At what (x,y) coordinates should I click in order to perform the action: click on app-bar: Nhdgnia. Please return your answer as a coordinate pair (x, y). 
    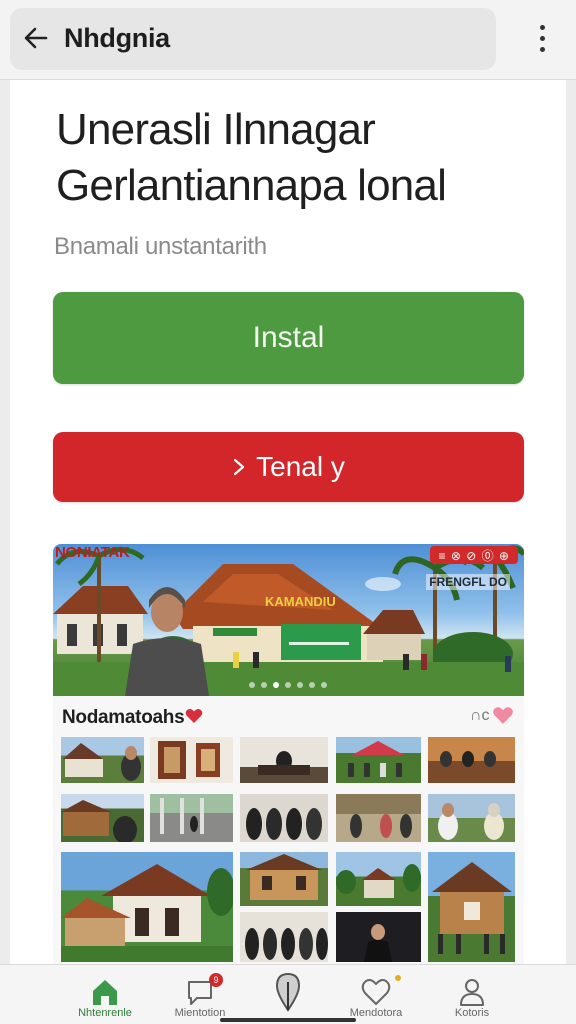
    Looking at the image, I should click on (288, 40).